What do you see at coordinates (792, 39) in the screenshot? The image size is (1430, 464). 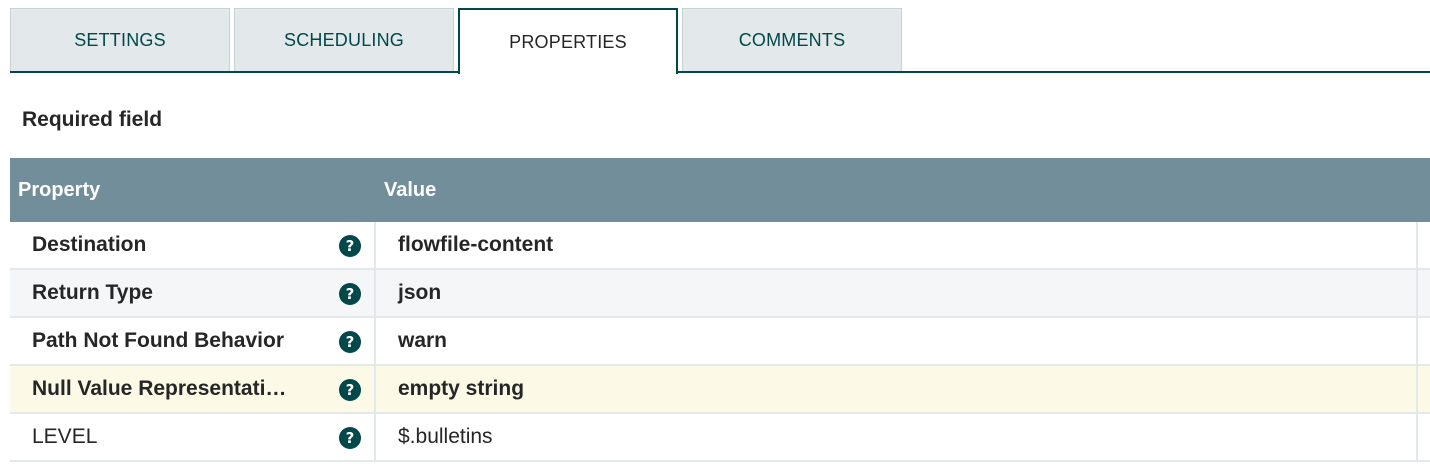 I see `tab-comments: COMMENTS` at bounding box center [792, 39].